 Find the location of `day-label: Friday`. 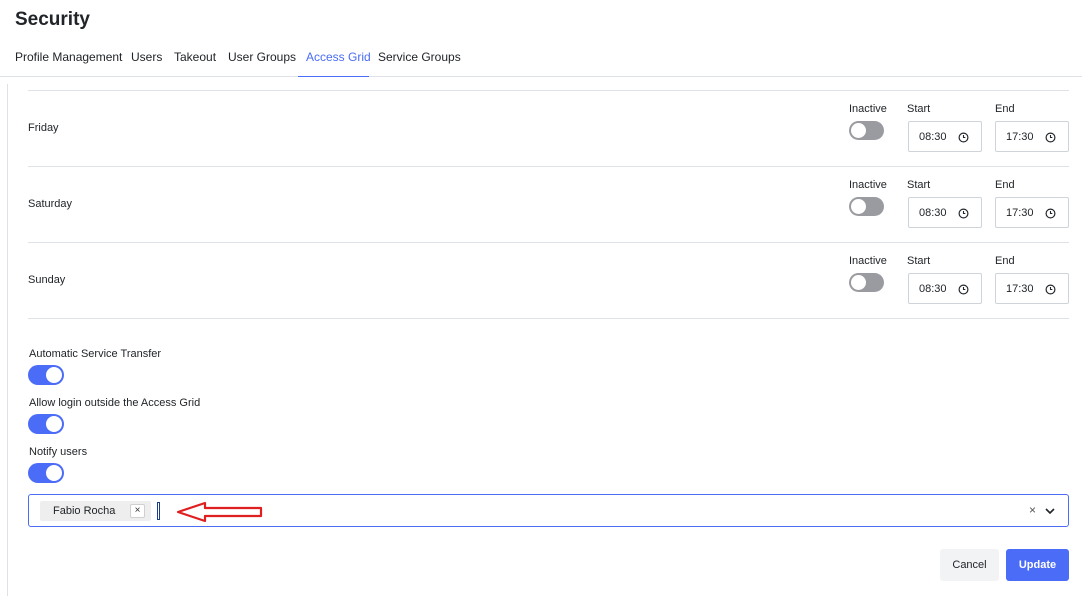

day-label: Friday is located at coordinates (43, 128).